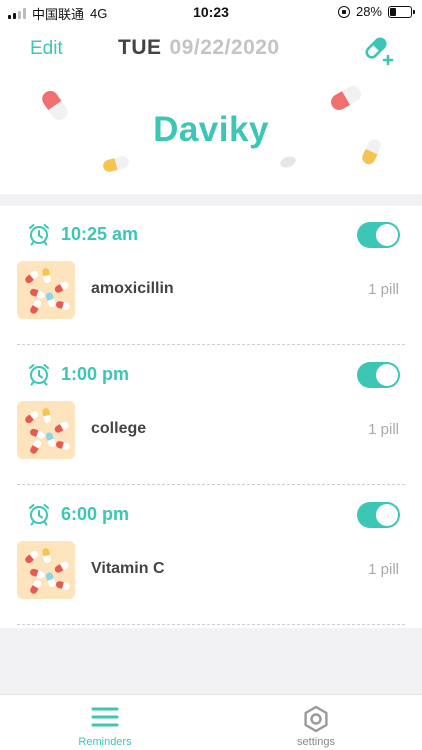 The image size is (422, 750). I want to click on tab-settings: settings, so click(316, 722).